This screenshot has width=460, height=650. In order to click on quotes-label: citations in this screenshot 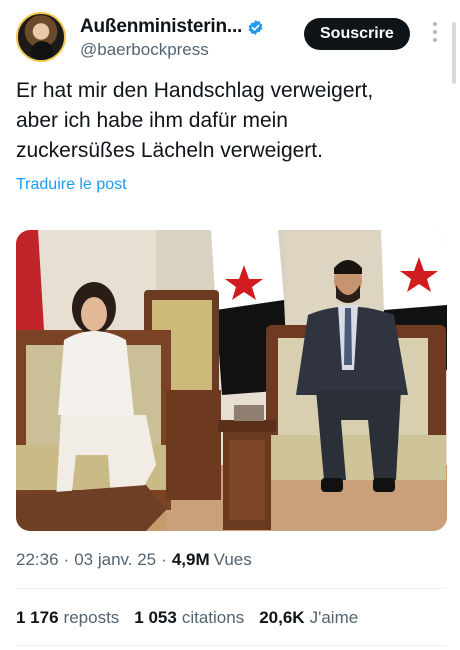, I will do `click(213, 617)`.